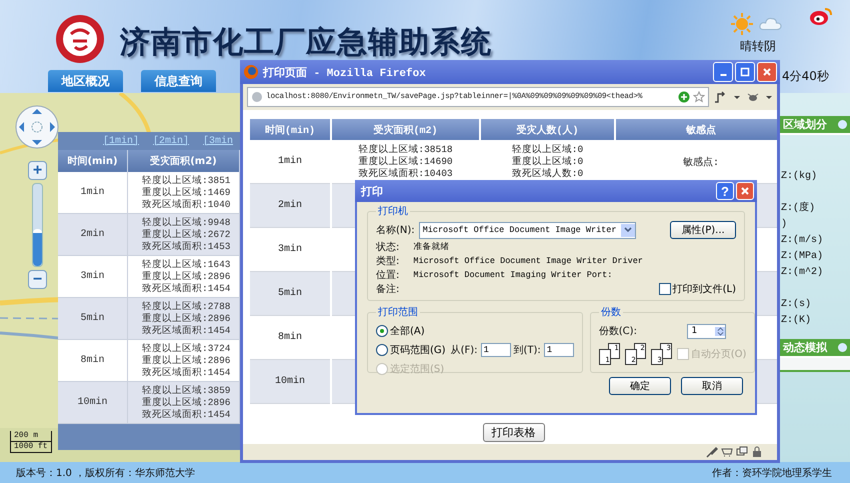  What do you see at coordinates (184, 235) in the screenshot?
I see `table-cell: 轻度以上区域:9948 重度以上区域:2672 致死区域面积:1453` at bounding box center [184, 235].